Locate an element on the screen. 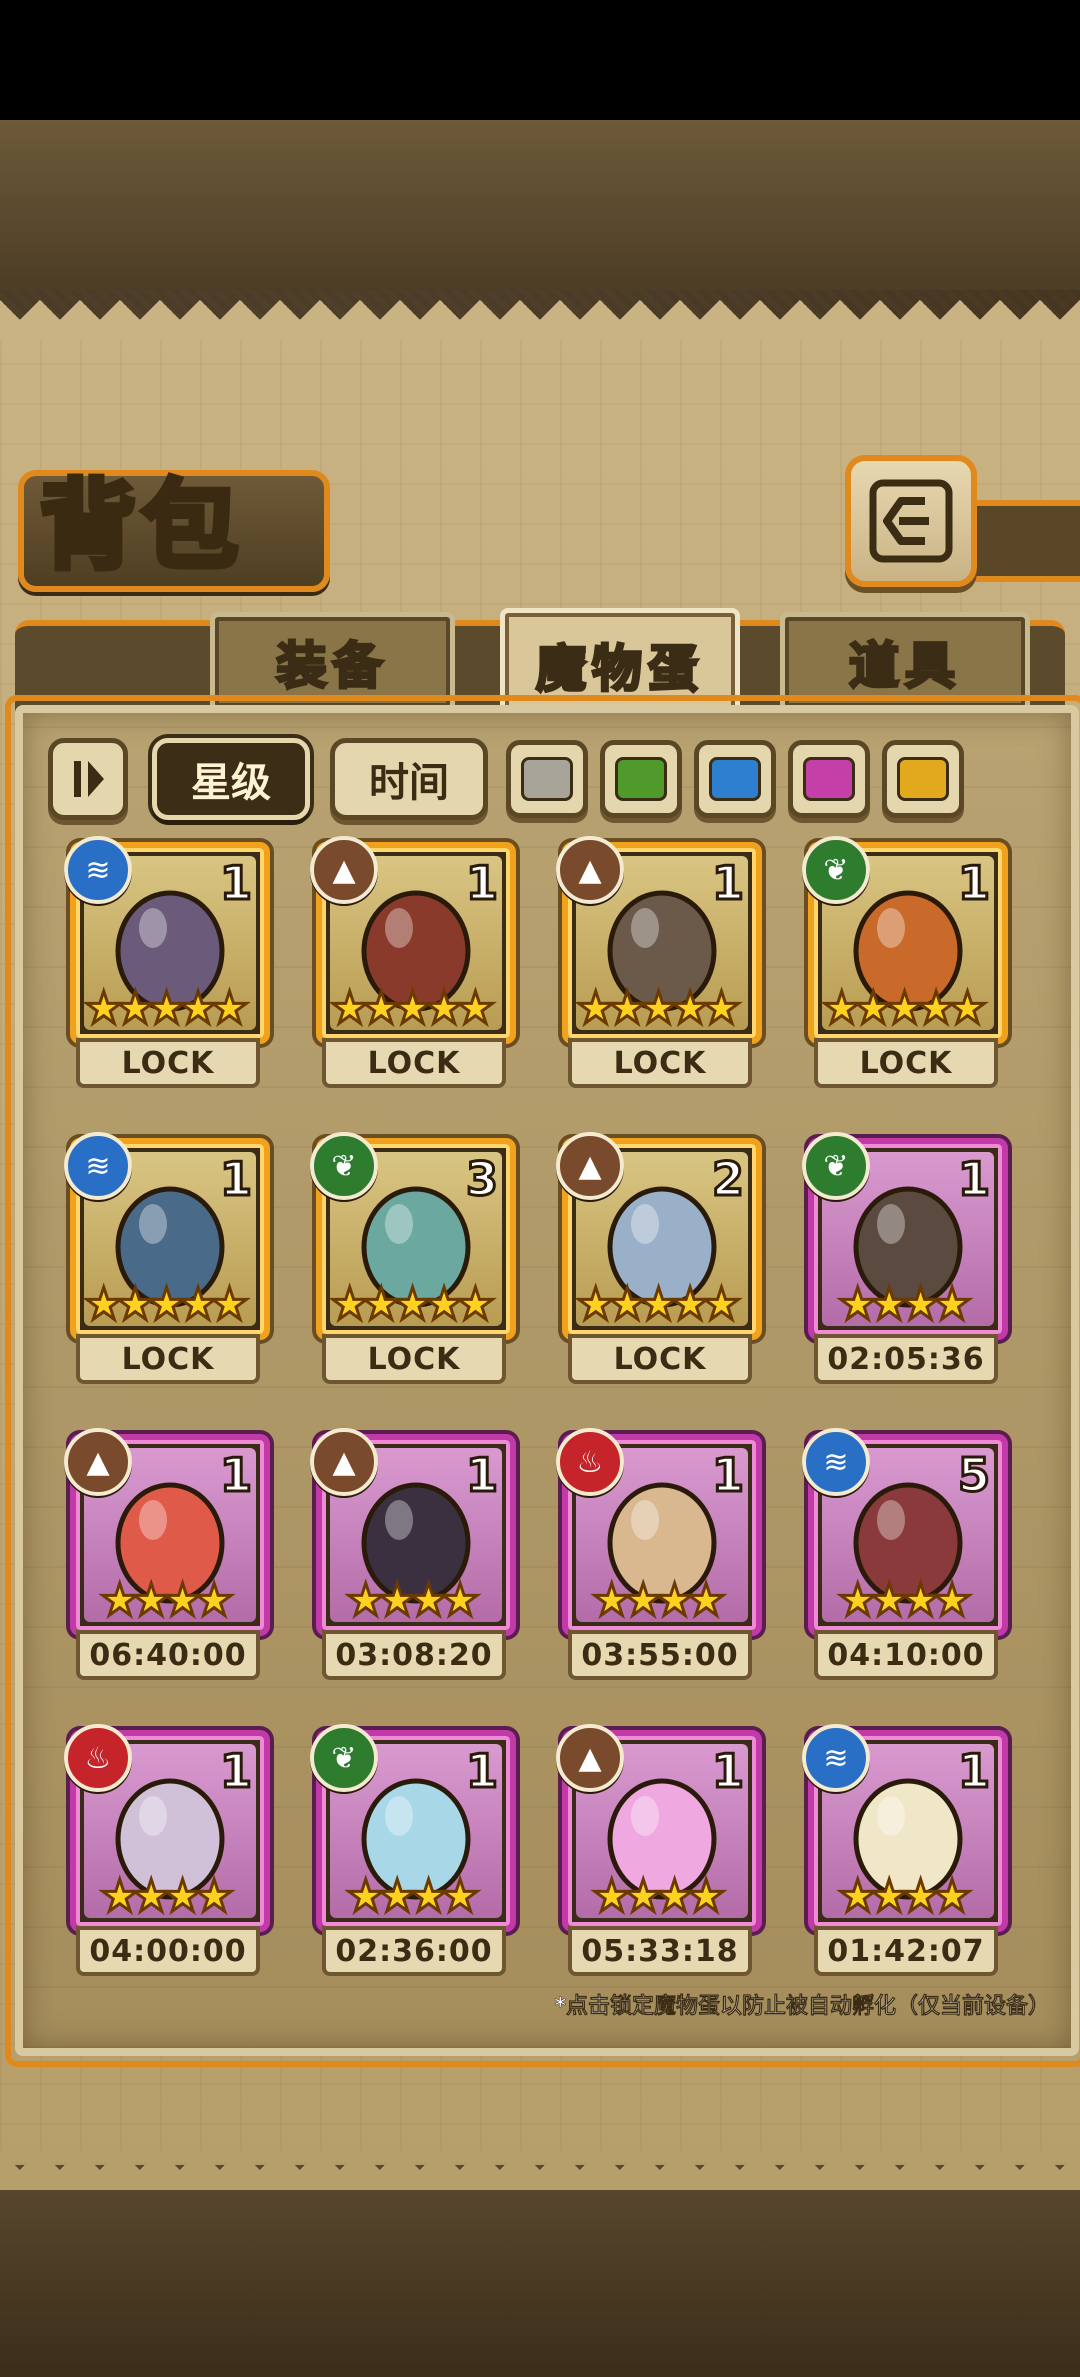  egg-slot: ❦ 1 ★★★★ 02:05:36 is located at coordinates (905, 1260).